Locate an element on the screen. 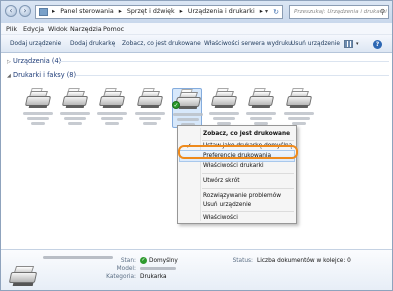 Image resolution: width=393 pixels, height=291 pixels. add-printer-button: Dodaj drukarkę is located at coordinates (92, 44).